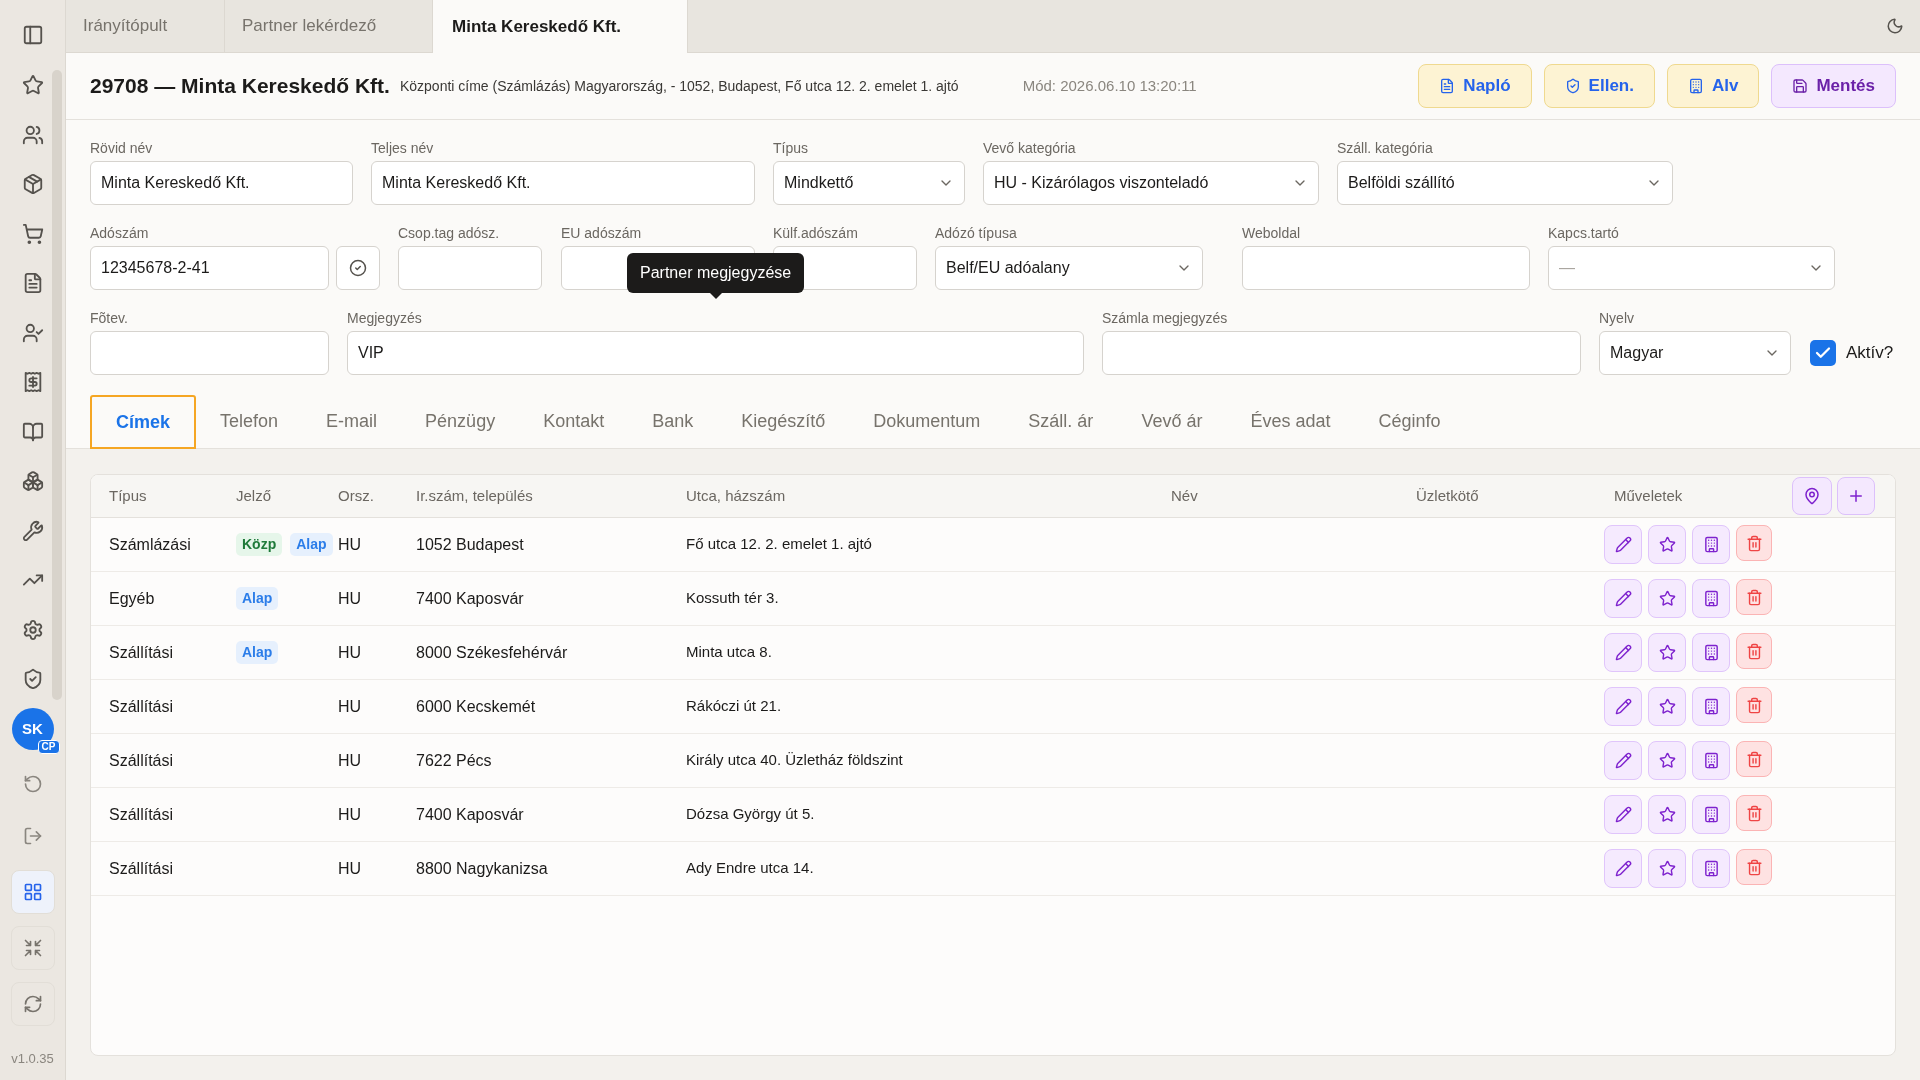 The image size is (1920, 1080). I want to click on page-title: 29708 — Minta Kereskedő Kft., so click(240, 86).